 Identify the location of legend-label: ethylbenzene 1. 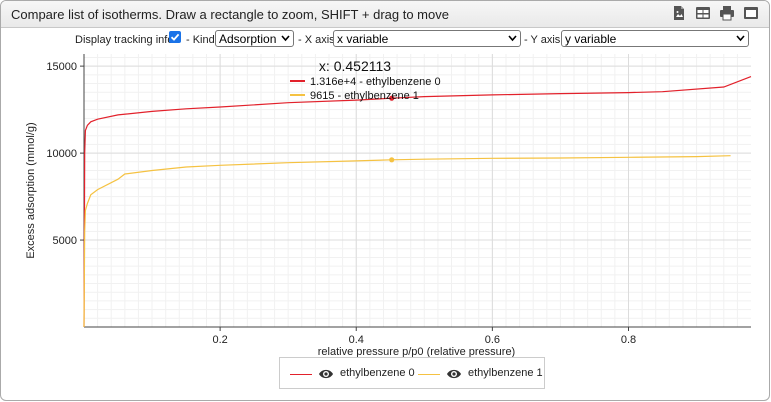
(505, 373).